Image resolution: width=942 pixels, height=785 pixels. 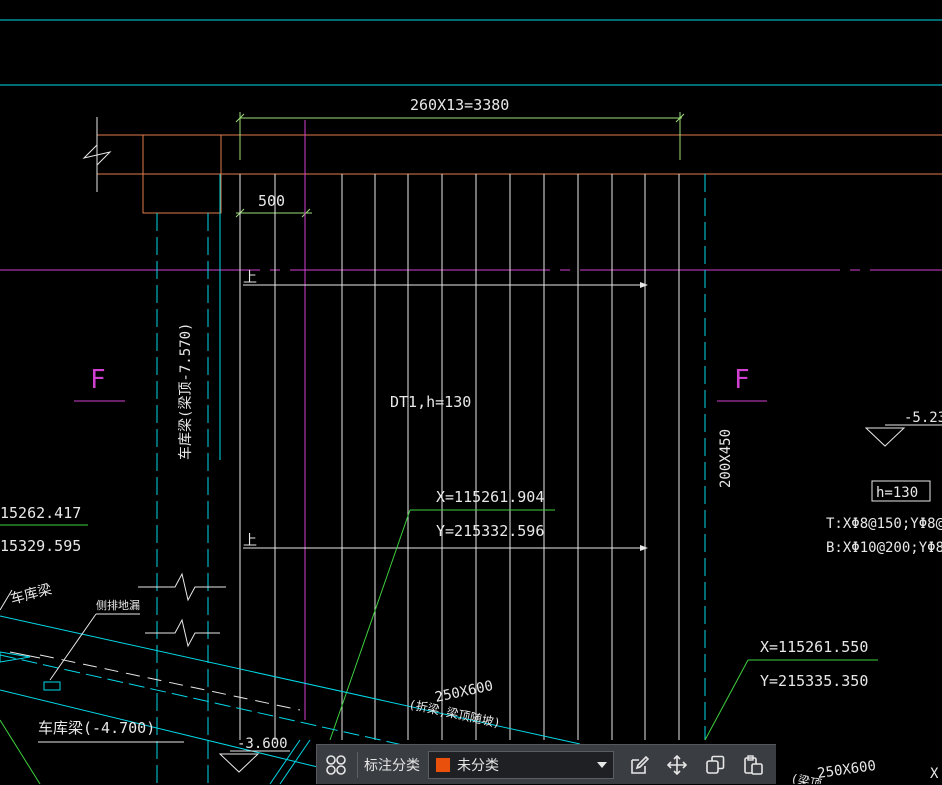 I want to click on beam-left-top: 车库梁, so click(x=31, y=594).